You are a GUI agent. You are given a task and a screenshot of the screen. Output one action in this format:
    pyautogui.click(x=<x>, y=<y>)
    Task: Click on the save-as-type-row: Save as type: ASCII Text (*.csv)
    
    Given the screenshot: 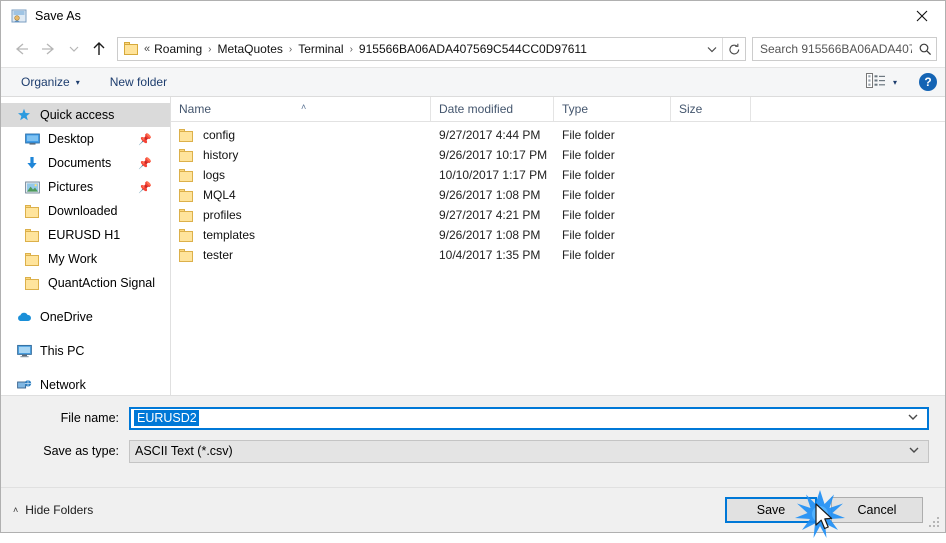 What is the action you would take?
    pyautogui.click(x=473, y=451)
    